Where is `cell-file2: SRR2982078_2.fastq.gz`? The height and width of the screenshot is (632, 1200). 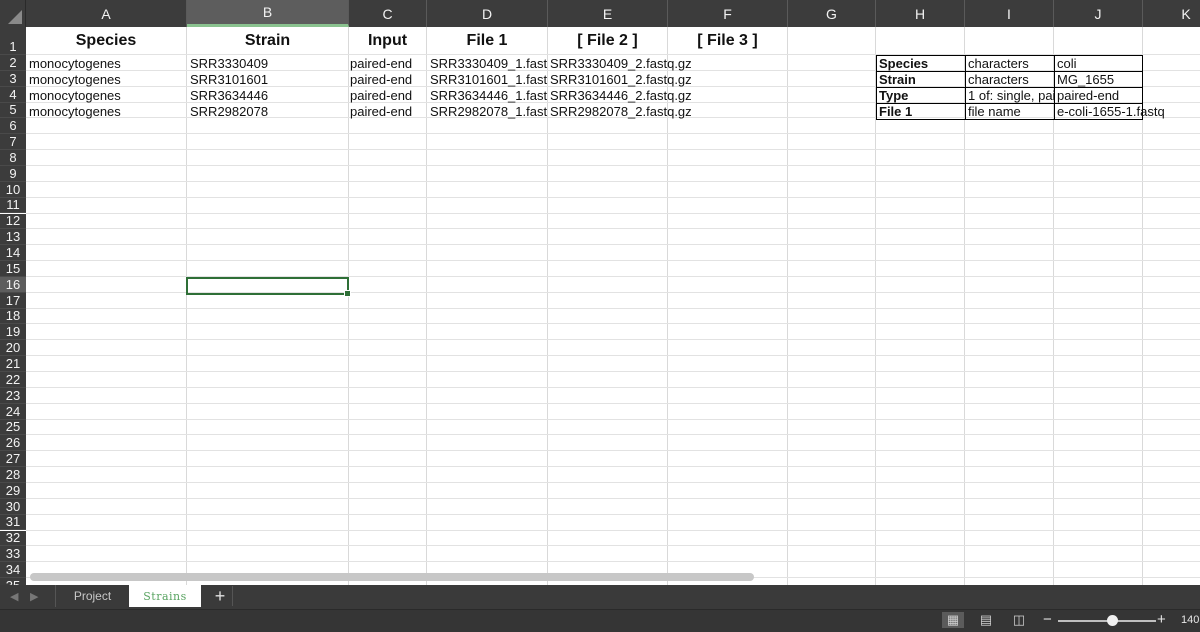
cell-file2: SRR2982078_2.fastq.gz is located at coordinates (627, 112).